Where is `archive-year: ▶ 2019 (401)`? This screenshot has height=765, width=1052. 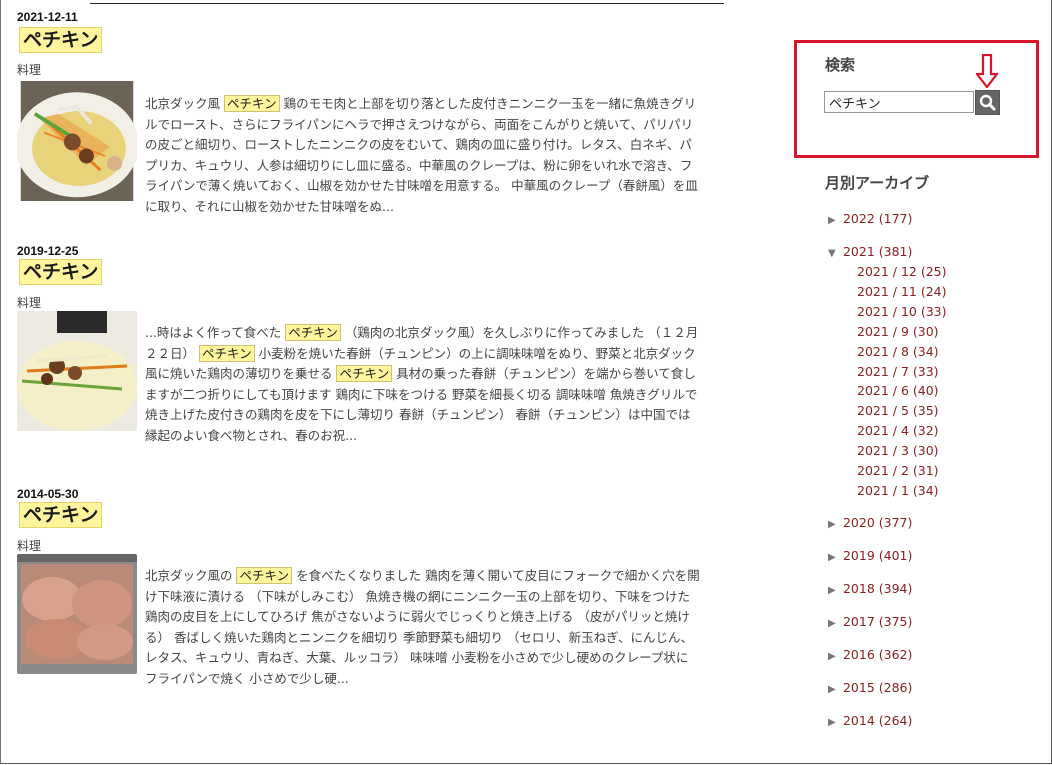
archive-year: ▶ 2019 (401) is located at coordinates (870, 555).